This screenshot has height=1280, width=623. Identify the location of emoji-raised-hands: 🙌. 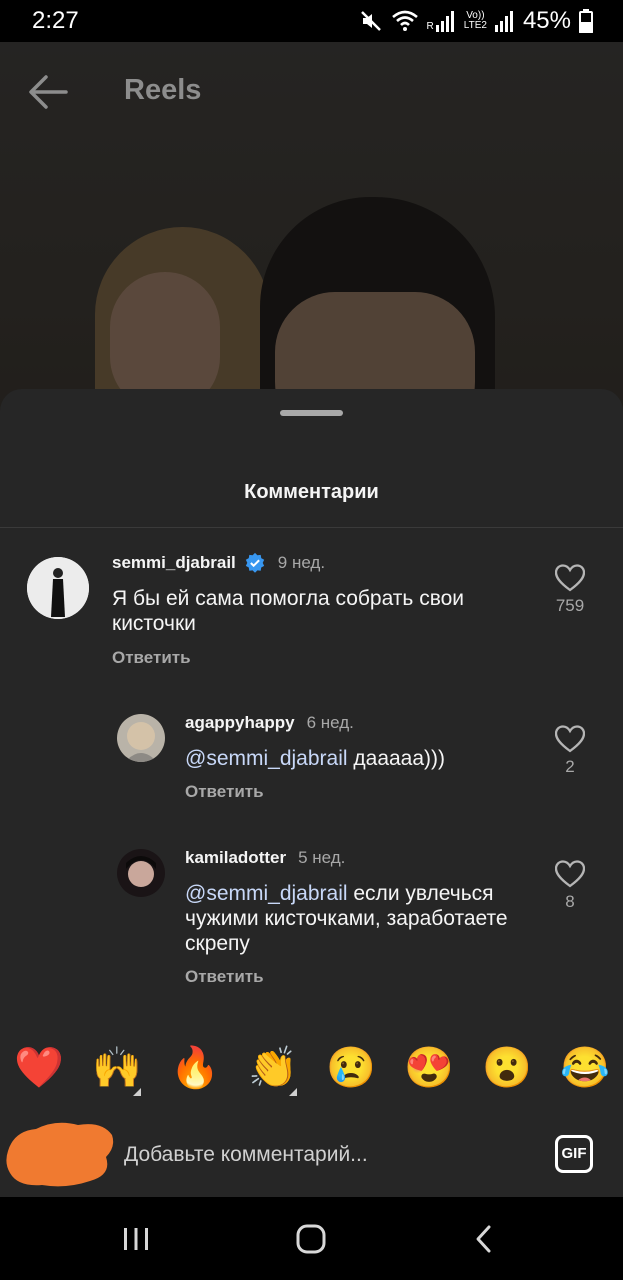
(117, 1068).